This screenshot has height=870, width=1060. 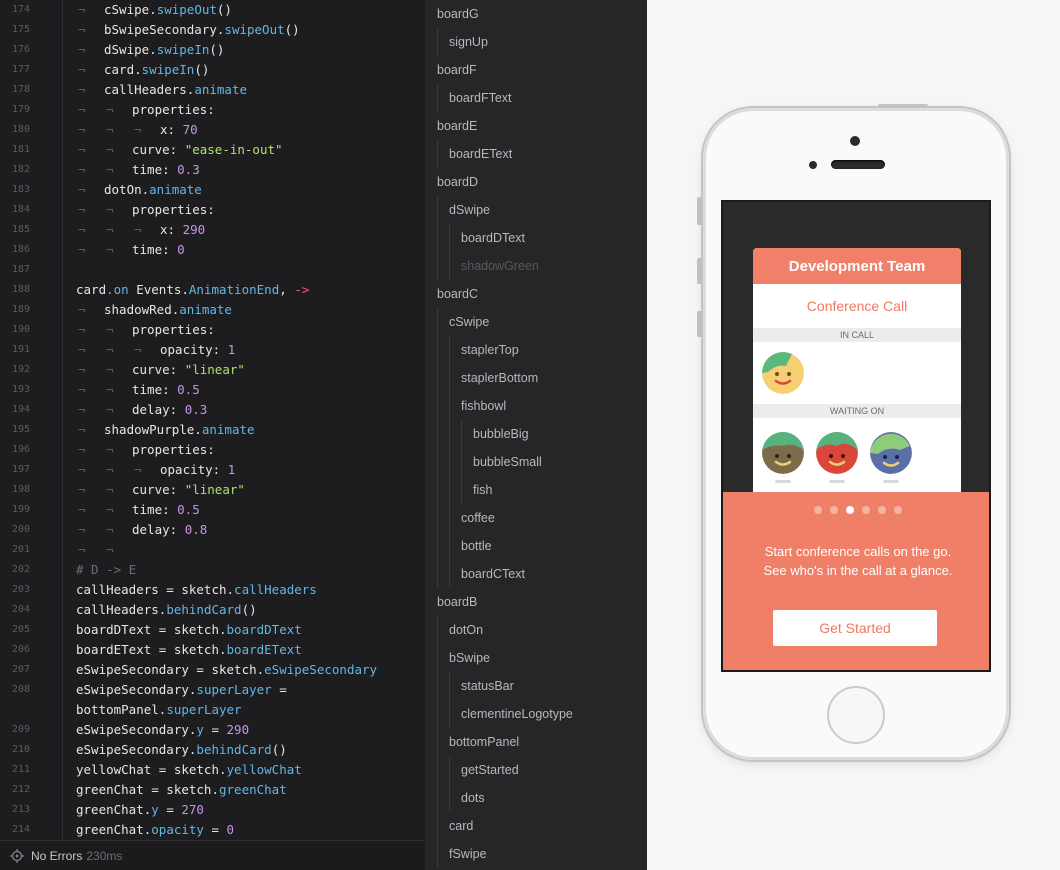 What do you see at coordinates (536, 602) in the screenshot?
I see `layer-item: boardB` at bounding box center [536, 602].